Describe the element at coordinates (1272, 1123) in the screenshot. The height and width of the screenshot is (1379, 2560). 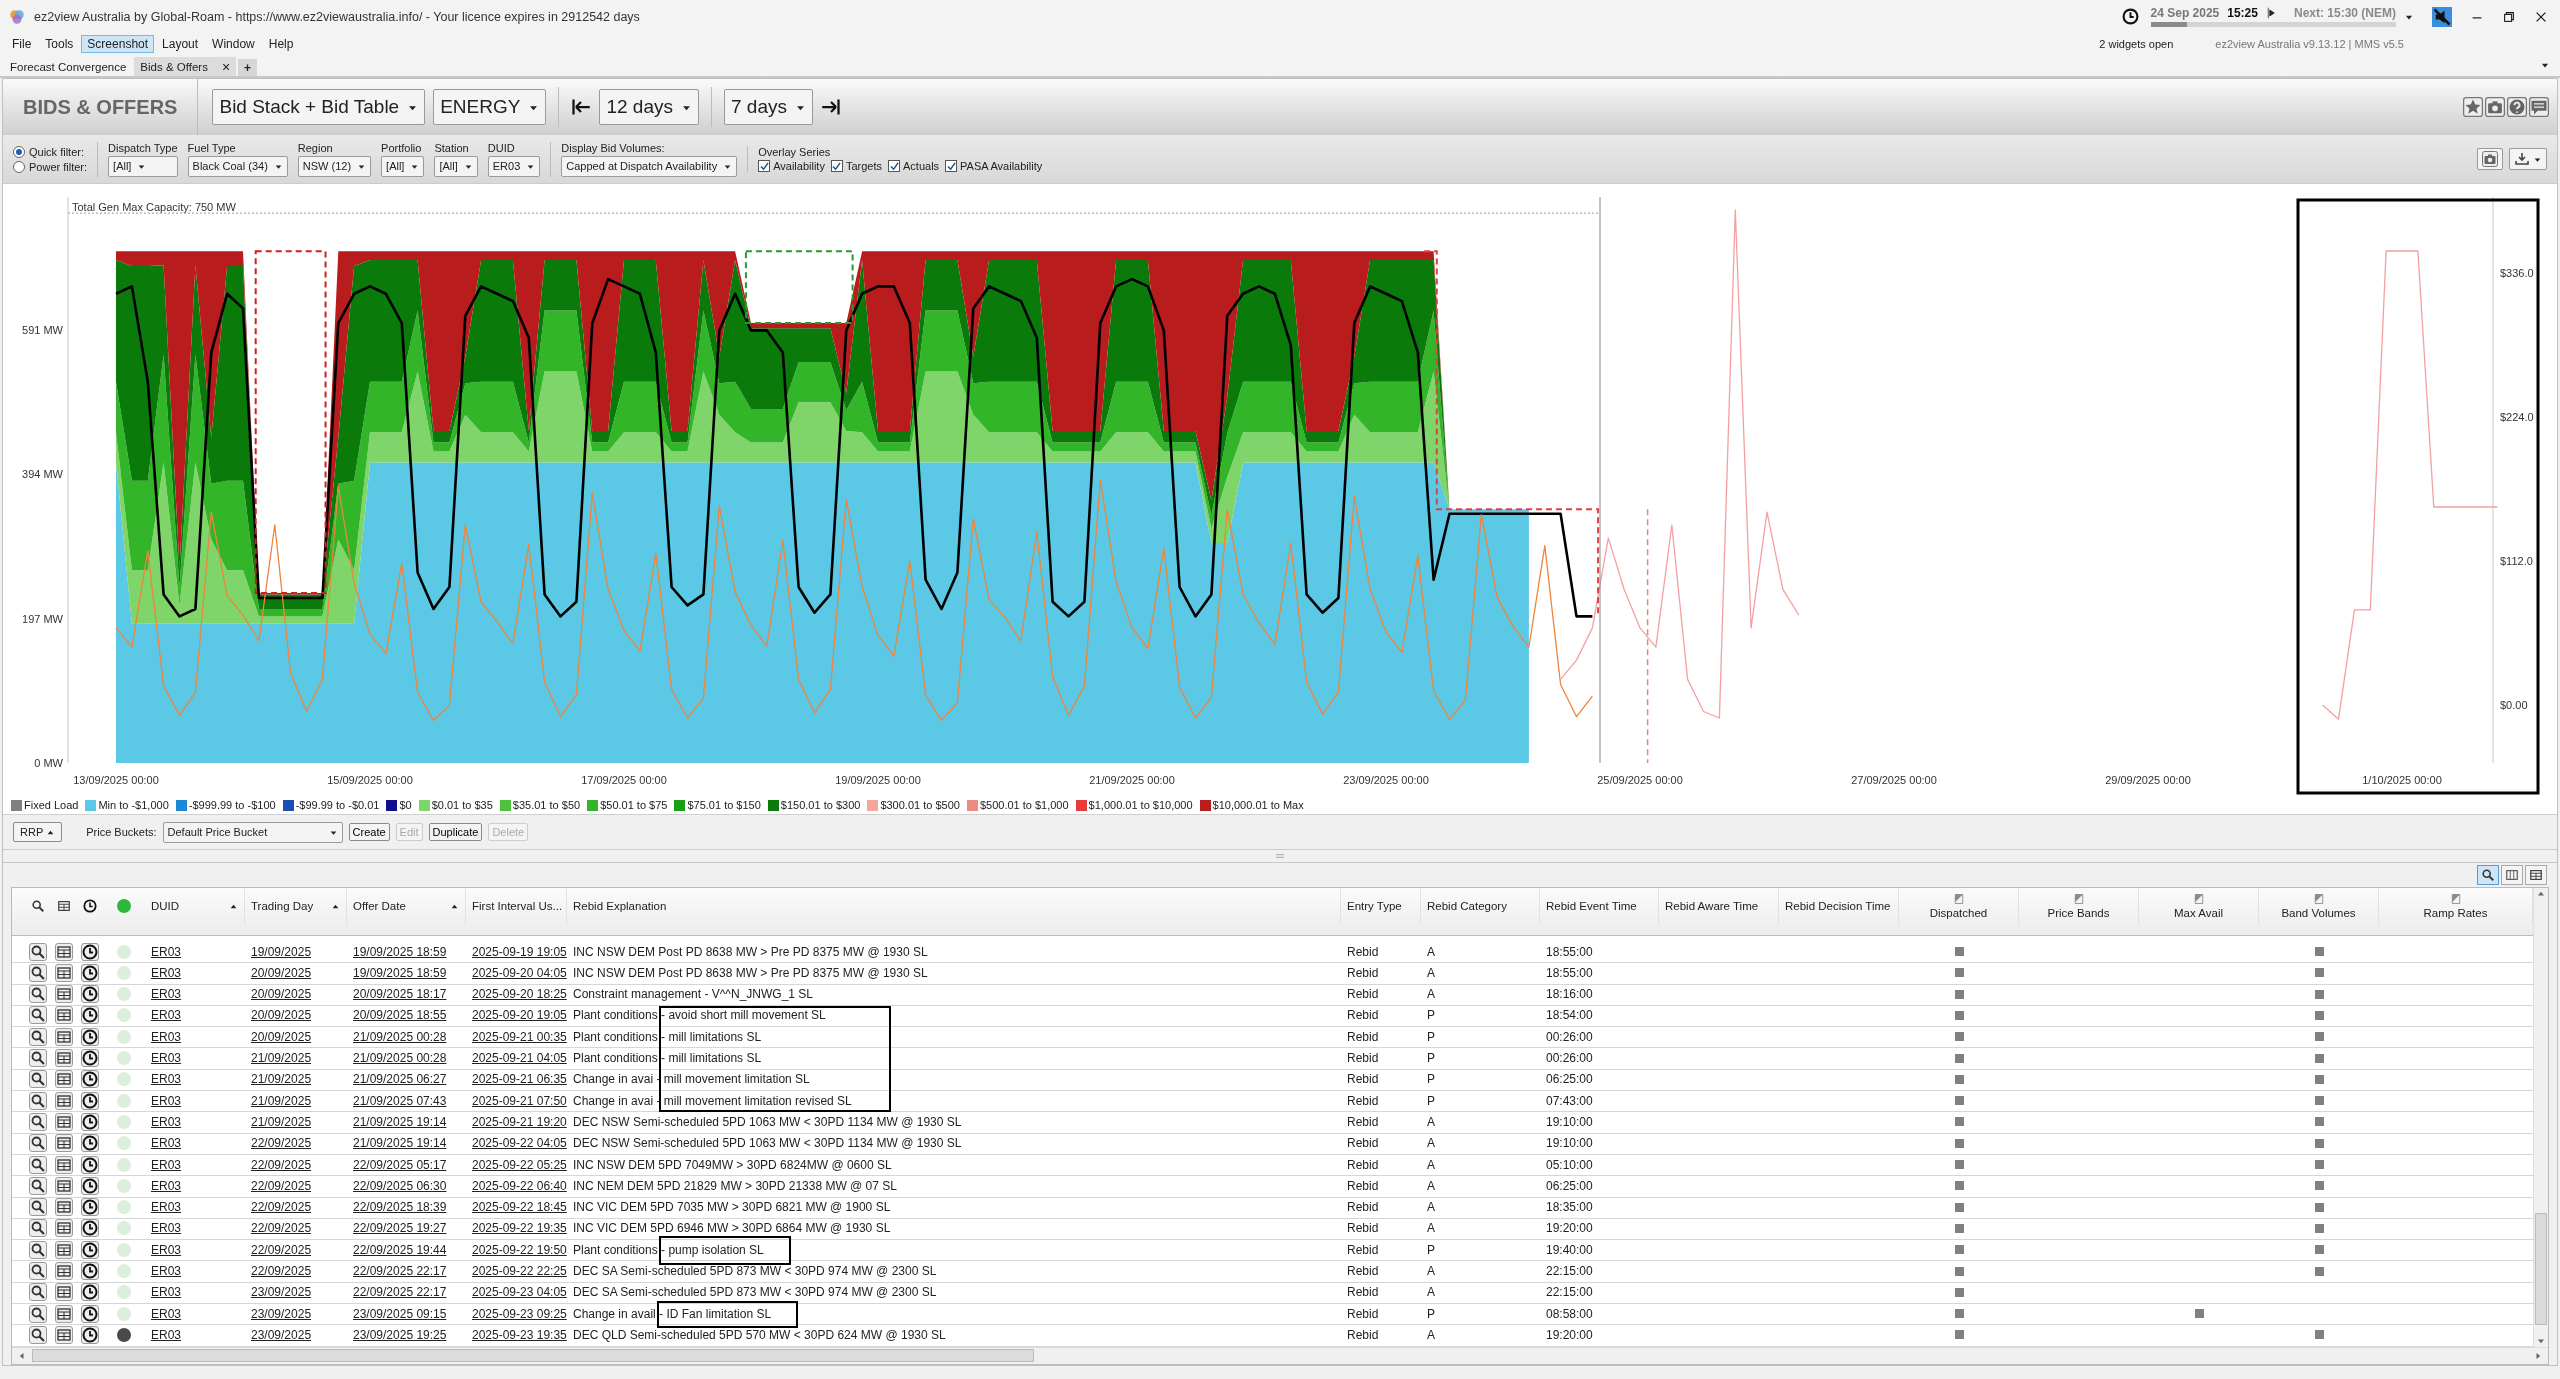
I see `table-row: ER03 21/09/2025 21/09/2025 19:14 2025-09-21 19:20 DEC NSW Semi-scheduled 5PD 1063 MW < 30PD 1134 MW @ 1930 SL Rebid A 19:10:00` at that location.